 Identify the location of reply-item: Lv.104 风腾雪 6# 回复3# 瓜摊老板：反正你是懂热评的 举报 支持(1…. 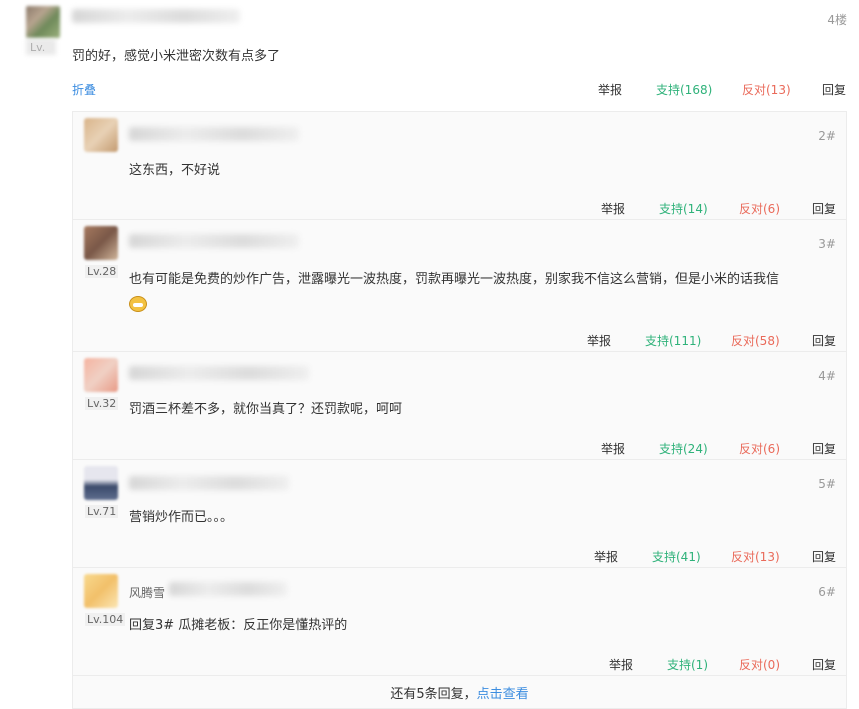
(459, 622).